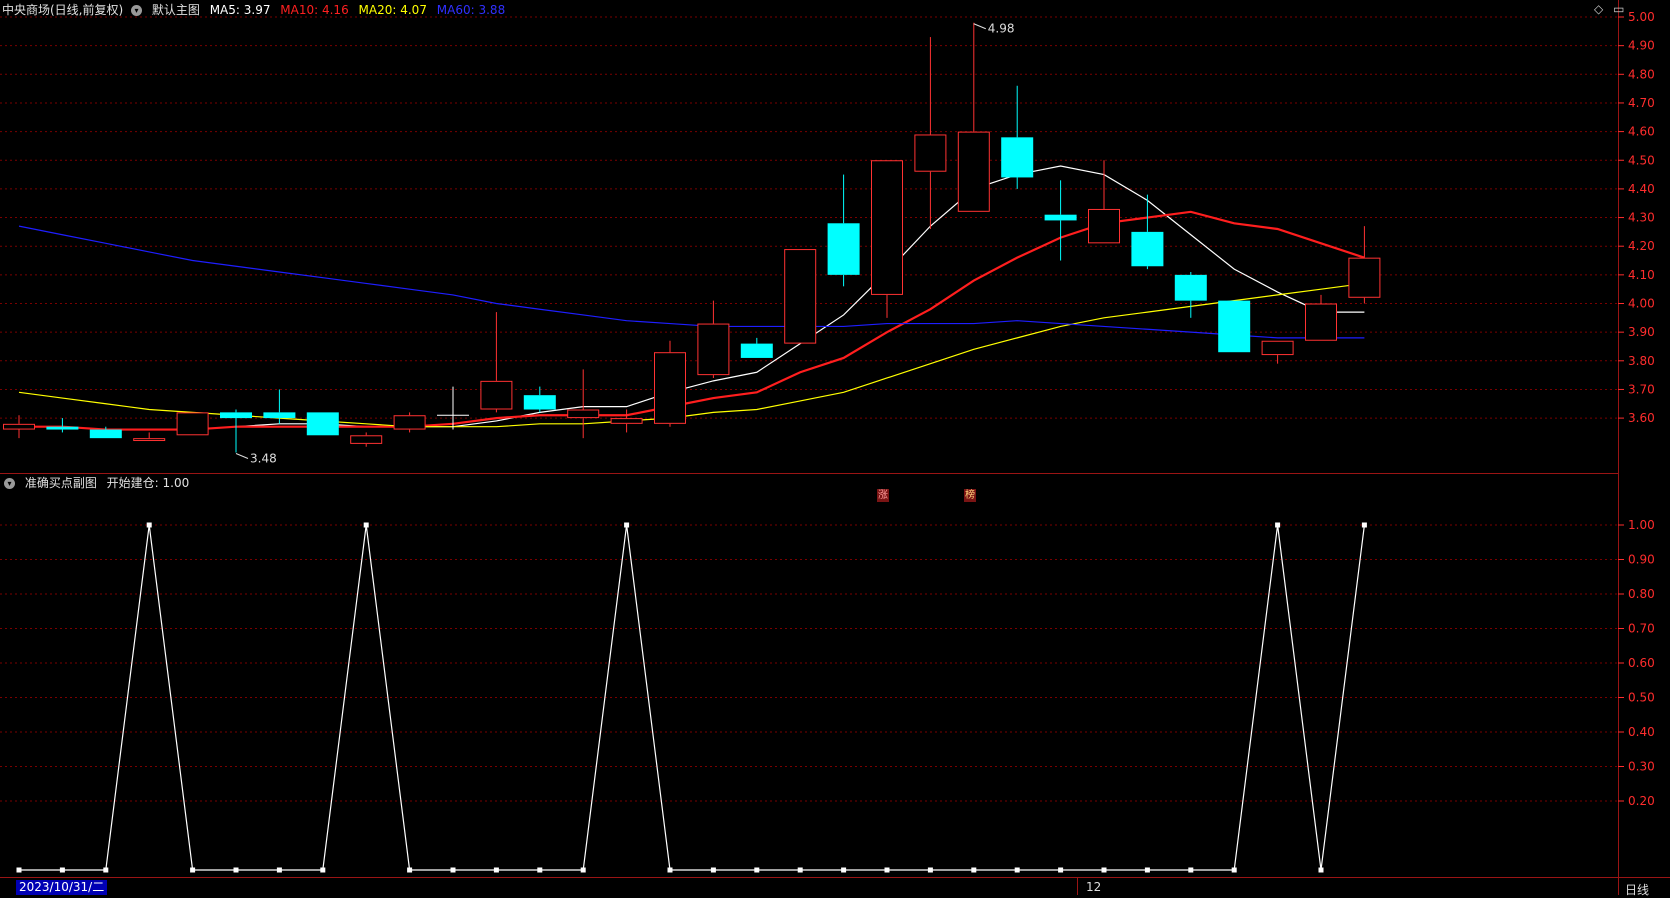 The image size is (1670, 898). What do you see at coordinates (148, 483) in the screenshot?
I see `indicator-value: 开始建仓: 1.00` at bounding box center [148, 483].